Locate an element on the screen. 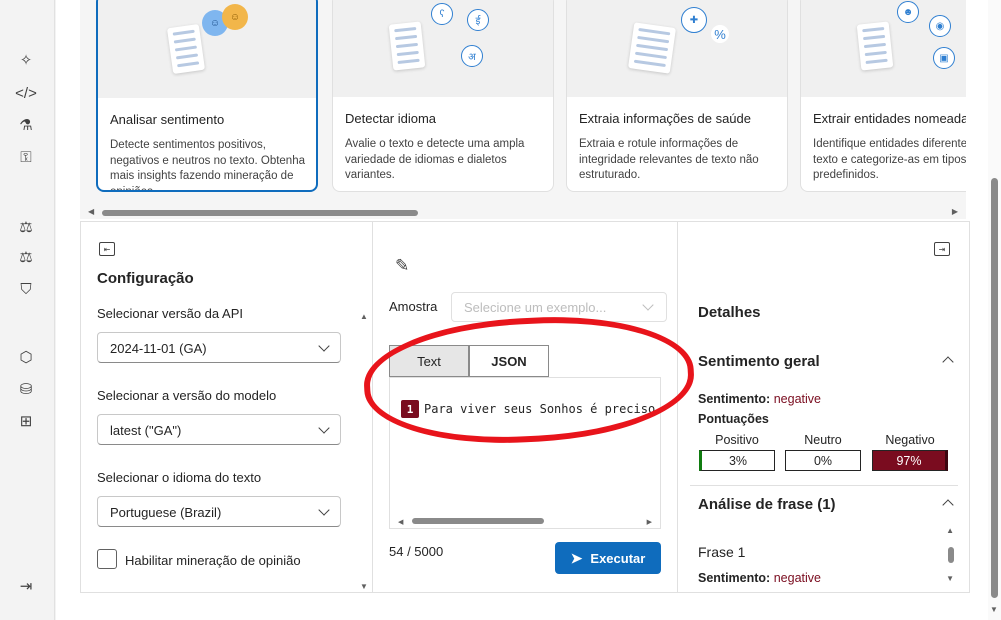  divider is located at coordinates (824, 485).